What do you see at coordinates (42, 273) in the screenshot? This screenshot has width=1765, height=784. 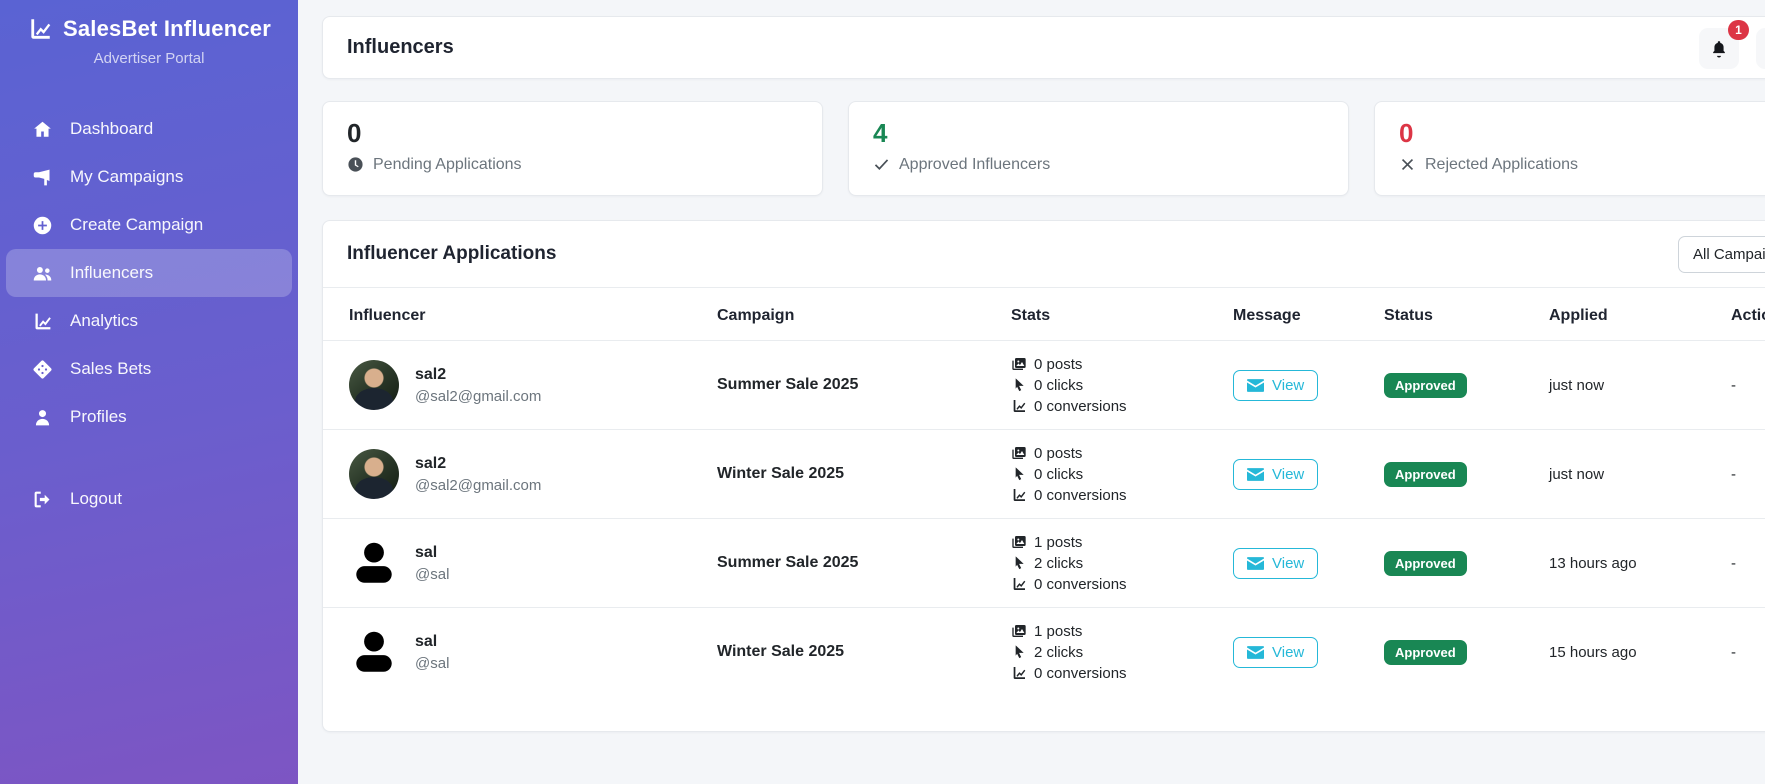 I see `users-icon` at bounding box center [42, 273].